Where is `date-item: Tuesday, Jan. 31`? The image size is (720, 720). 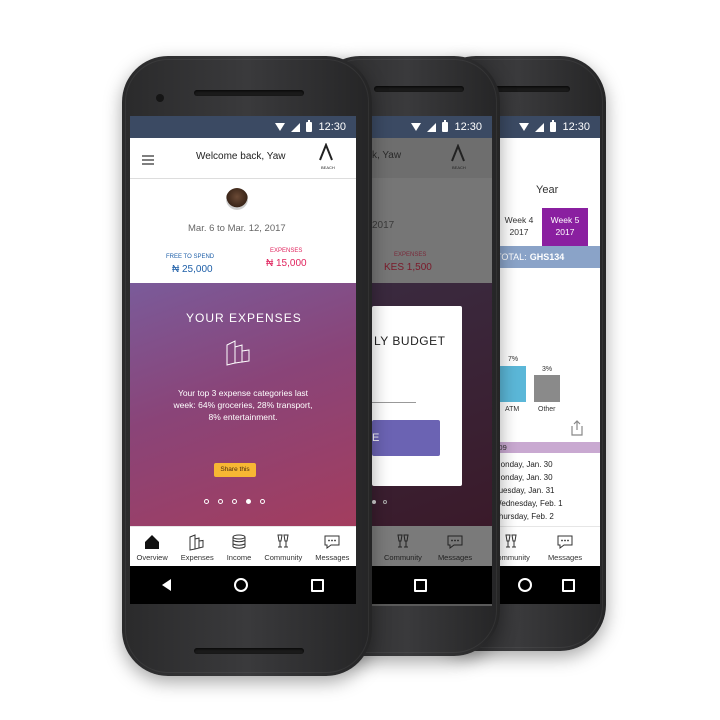 date-item: Tuesday, Jan. 31 is located at coordinates (528, 490).